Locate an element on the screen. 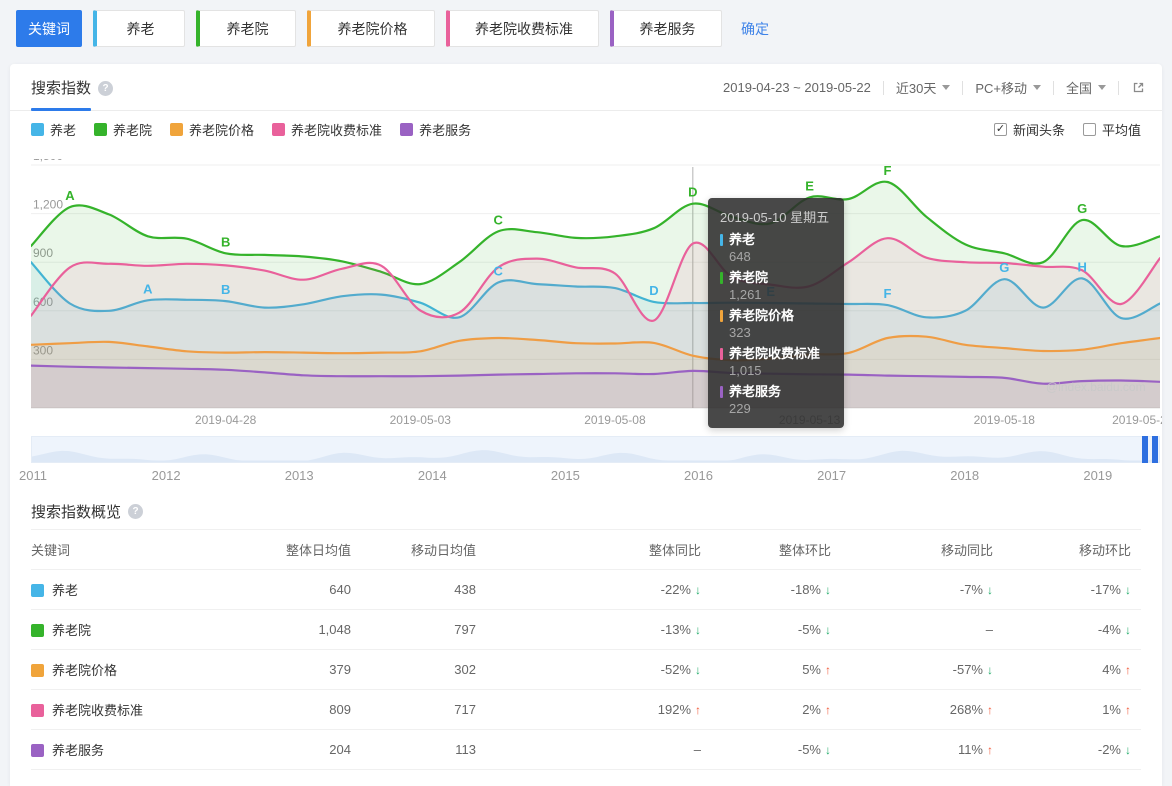 Image resolution: width=1172 pixels, height=786 pixels. legend-item: 养老院收费标准 is located at coordinates (327, 129).